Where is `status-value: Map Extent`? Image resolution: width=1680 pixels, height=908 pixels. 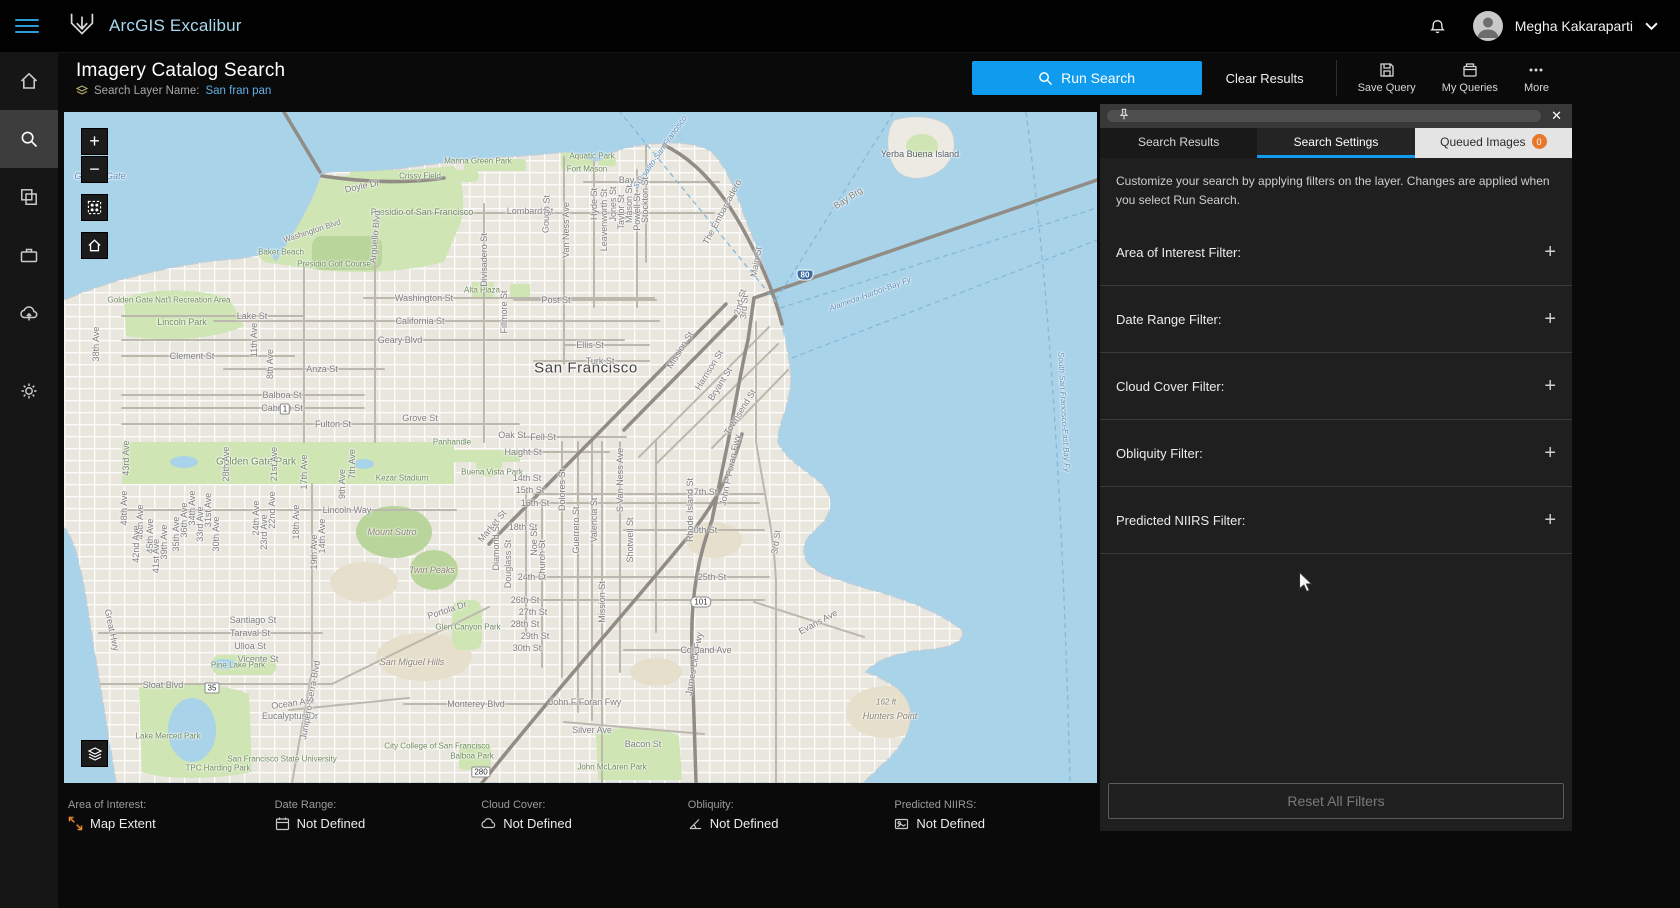 status-value: Map Extent is located at coordinates (123, 823).